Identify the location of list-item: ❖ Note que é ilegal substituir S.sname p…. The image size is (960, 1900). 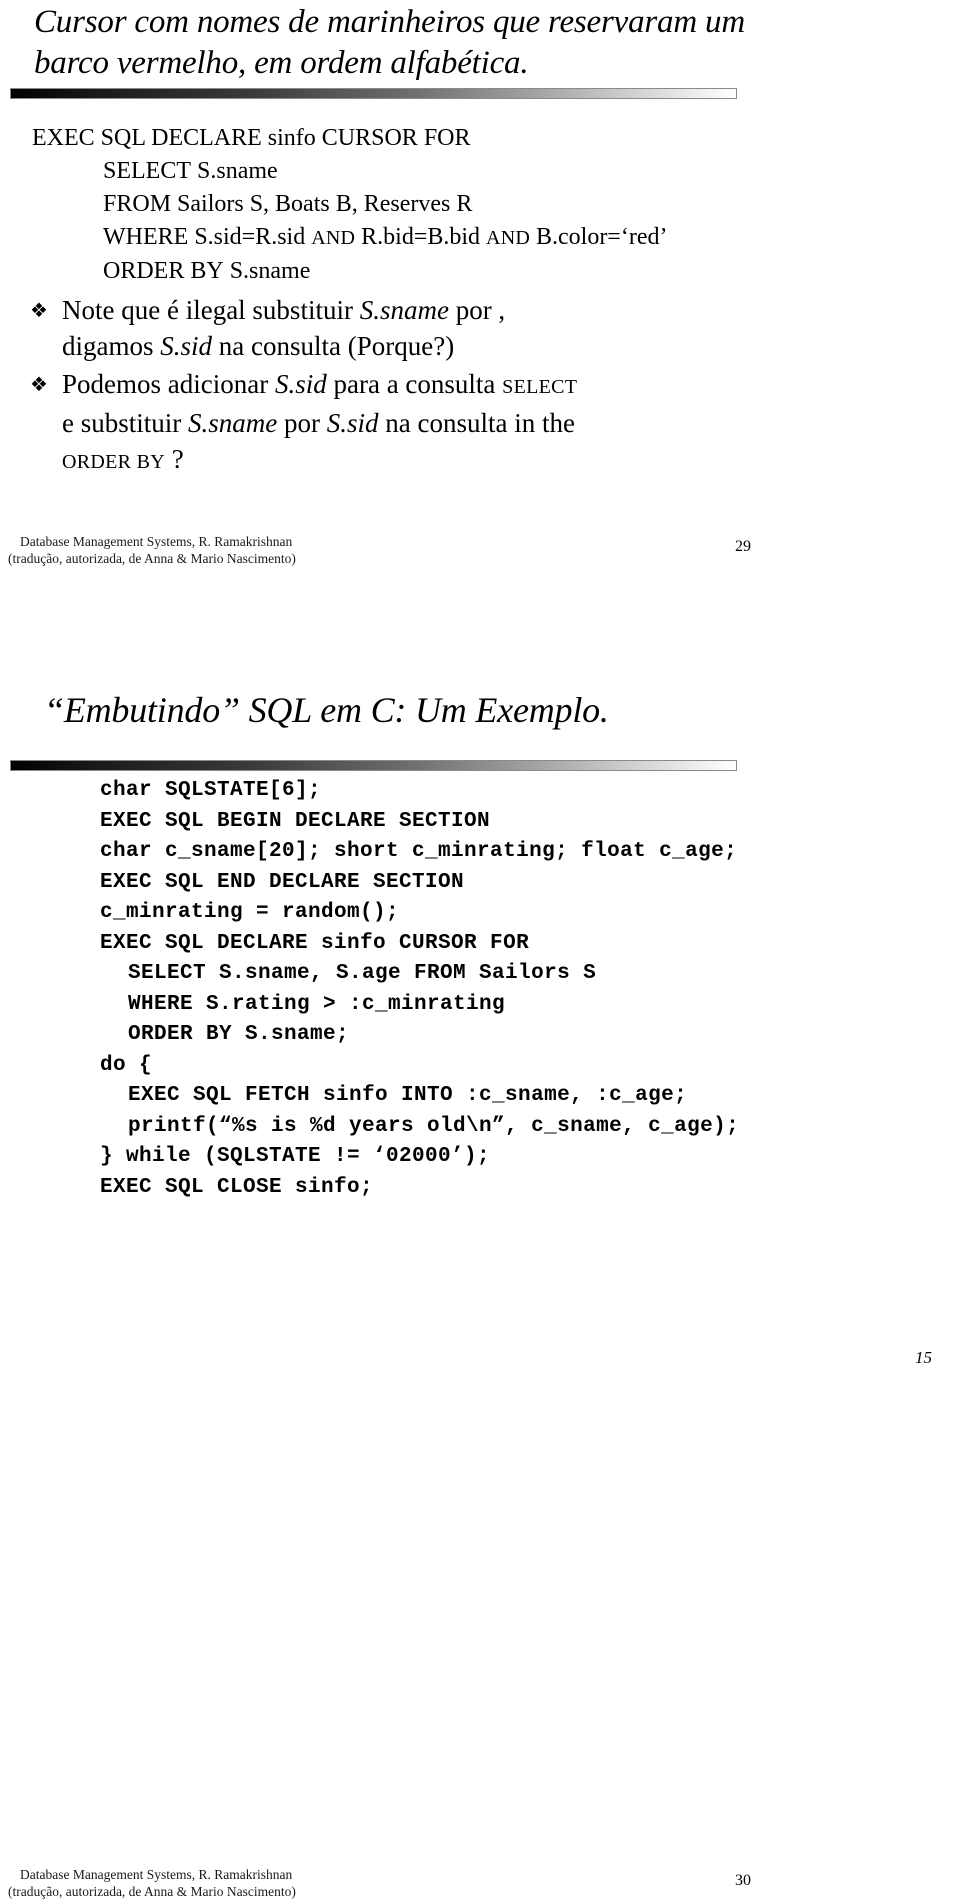
(450, 328).